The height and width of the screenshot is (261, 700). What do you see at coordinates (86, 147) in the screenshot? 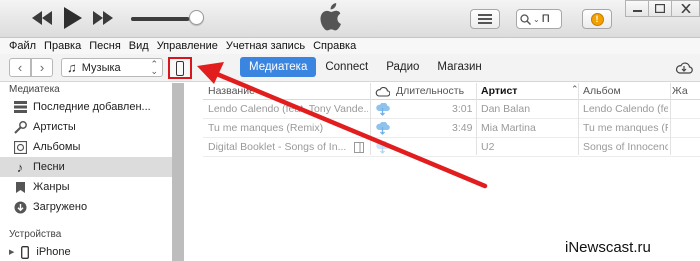
I see `sidebar-item-albums: Альбомы` at bounding box center [86, 147].